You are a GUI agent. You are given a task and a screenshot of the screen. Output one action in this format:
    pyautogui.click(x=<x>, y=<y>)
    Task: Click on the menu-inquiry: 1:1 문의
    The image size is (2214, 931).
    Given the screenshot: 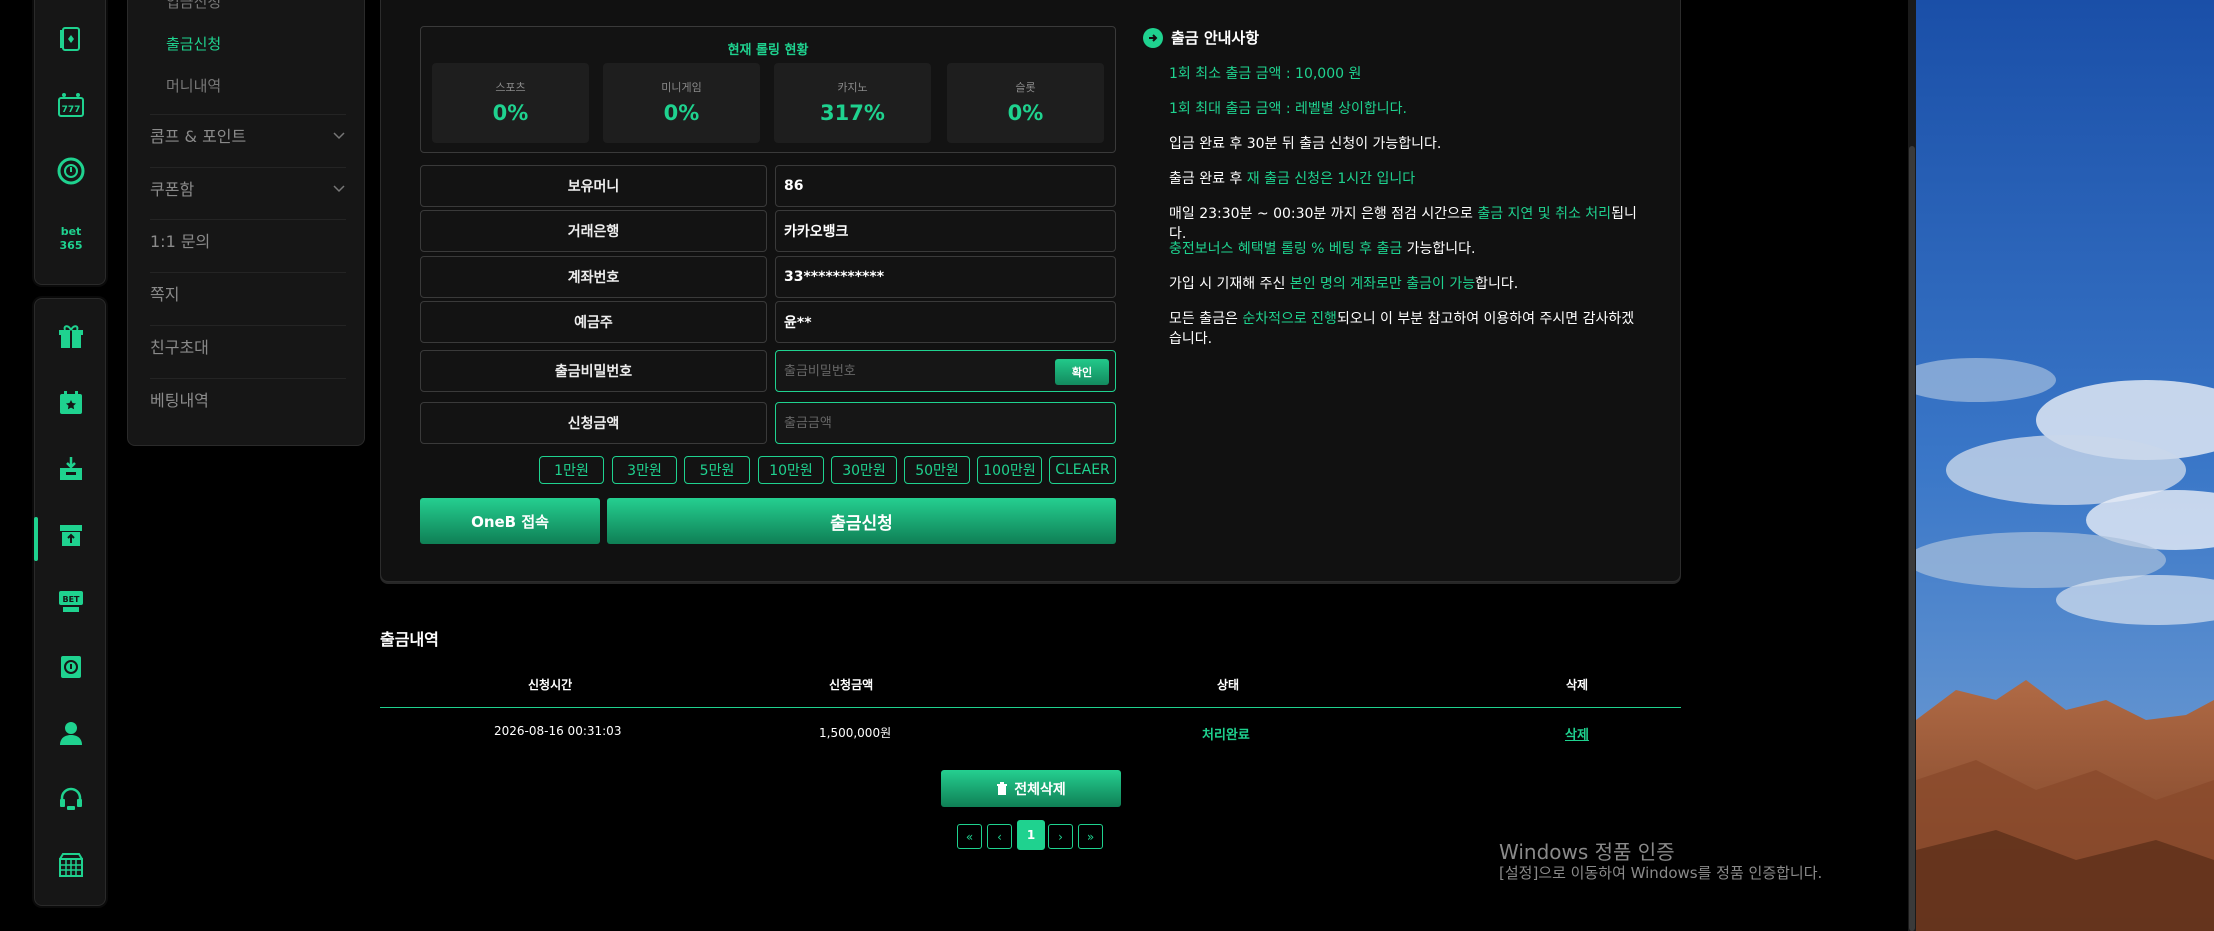 What is the action you would take?
    pyautogui.click(x=248, y=239)
    